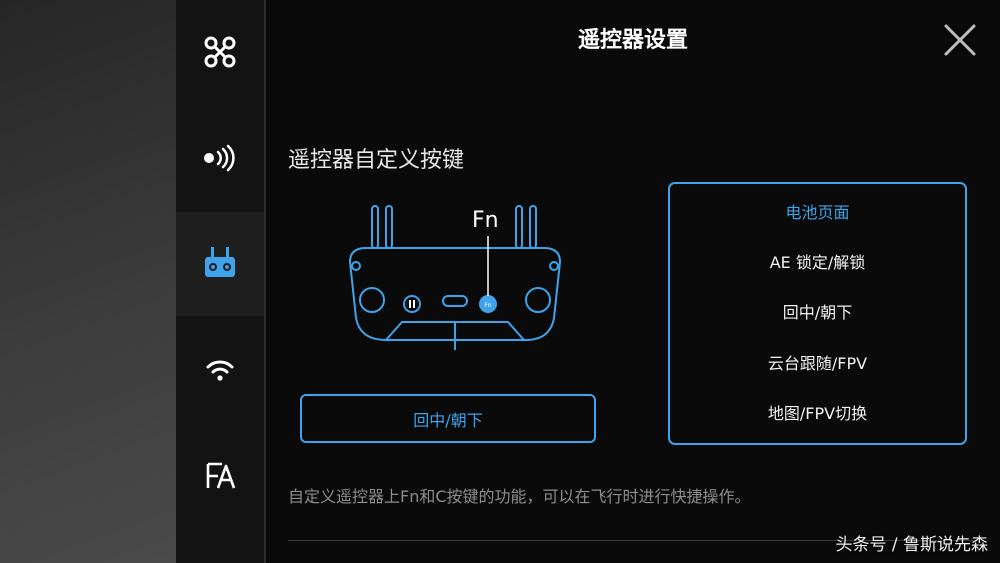 The image size is (1000, 563). I want to click on language-icon, so click(220, 476).